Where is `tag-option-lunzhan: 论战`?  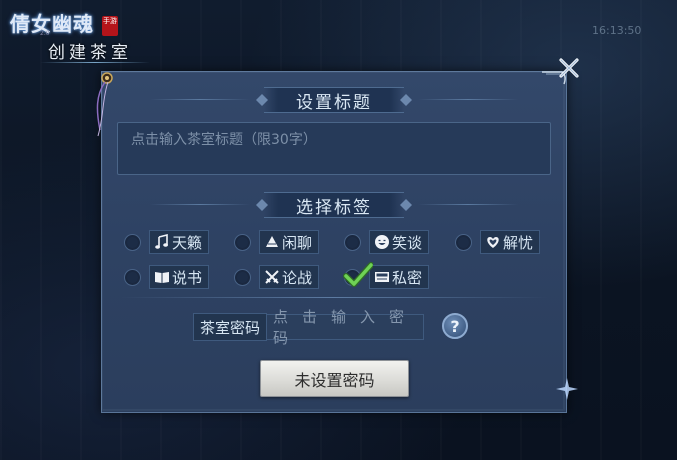 tag-option-lunzhan: 论战 is located at coordinates (277, 277).